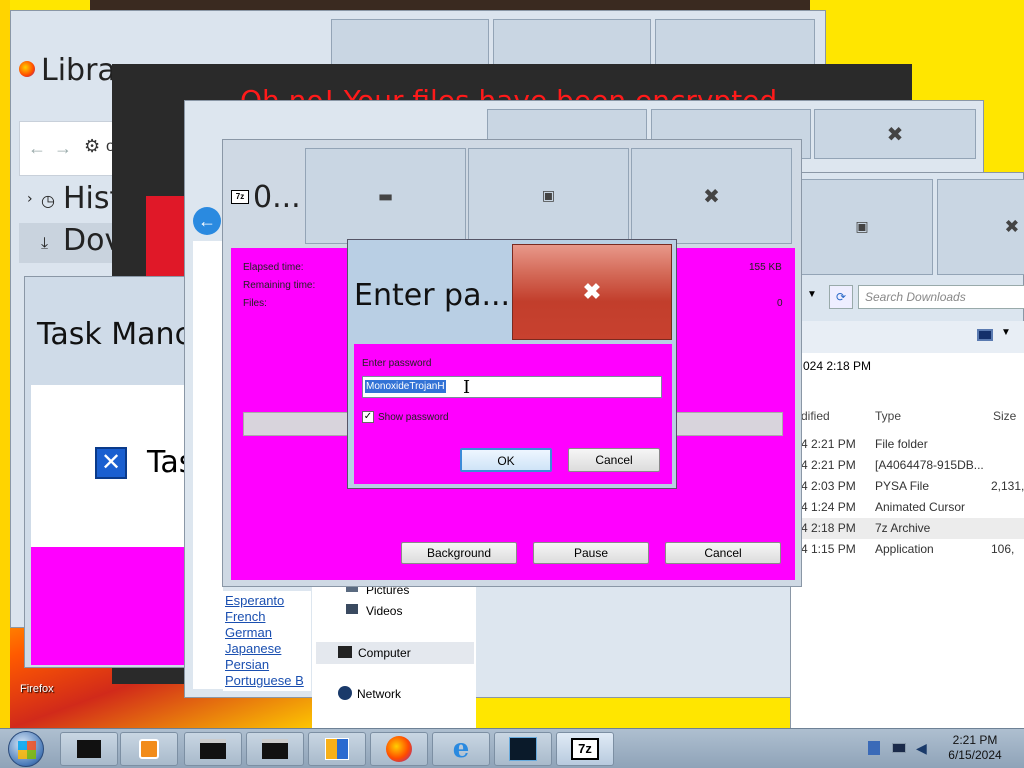 The image size is (1024, 768). I want to click on view-icon, so click(985, 335).